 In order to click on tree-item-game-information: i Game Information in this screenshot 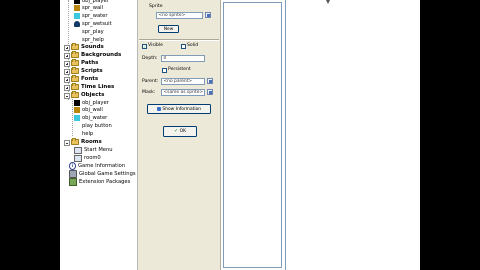, I will do `click(97, 166)`.